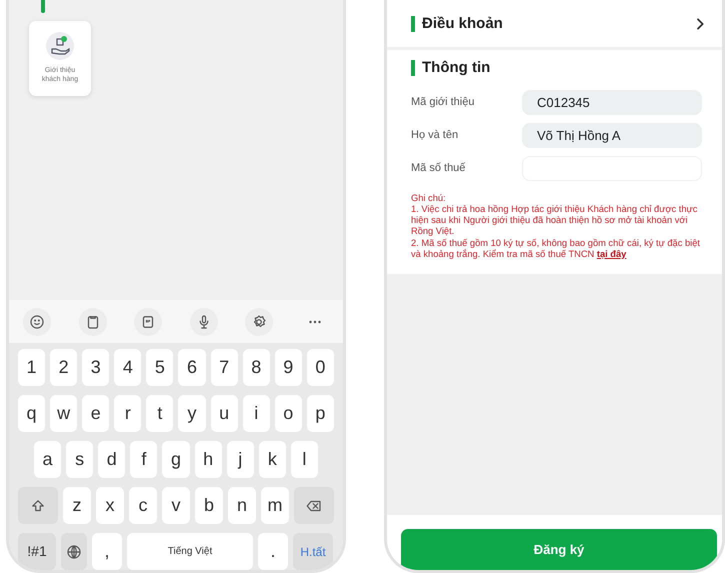 The height and width of the screenshot is (573, 725). What do you see at coordinates (192, 367) in the screenshot?
I see `keyboard-key: 6` at bounding box center [192, 367].